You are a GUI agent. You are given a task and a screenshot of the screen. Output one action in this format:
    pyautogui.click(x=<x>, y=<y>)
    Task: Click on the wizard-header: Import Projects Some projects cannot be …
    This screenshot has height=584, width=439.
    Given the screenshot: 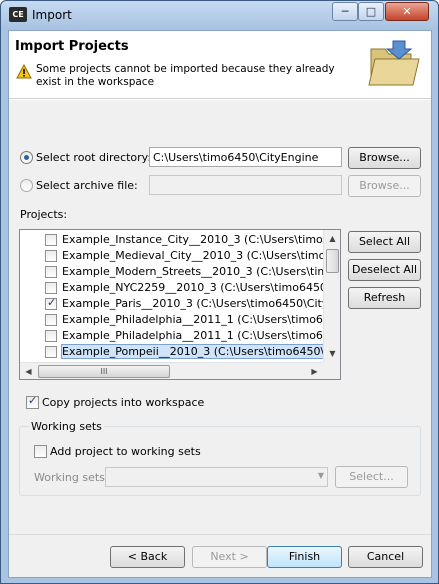 What is the action you would take?
    pyautogui.click(x=220, y=65)
    